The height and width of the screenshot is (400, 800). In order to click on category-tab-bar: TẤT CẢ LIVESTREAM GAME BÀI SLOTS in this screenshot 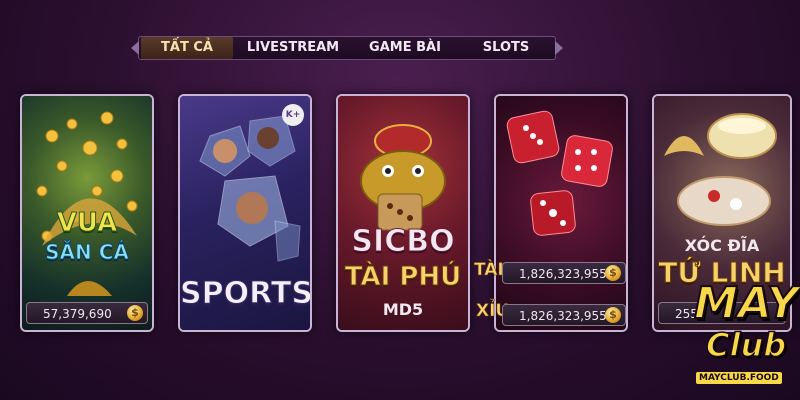, I will do `click(347, 48)`.